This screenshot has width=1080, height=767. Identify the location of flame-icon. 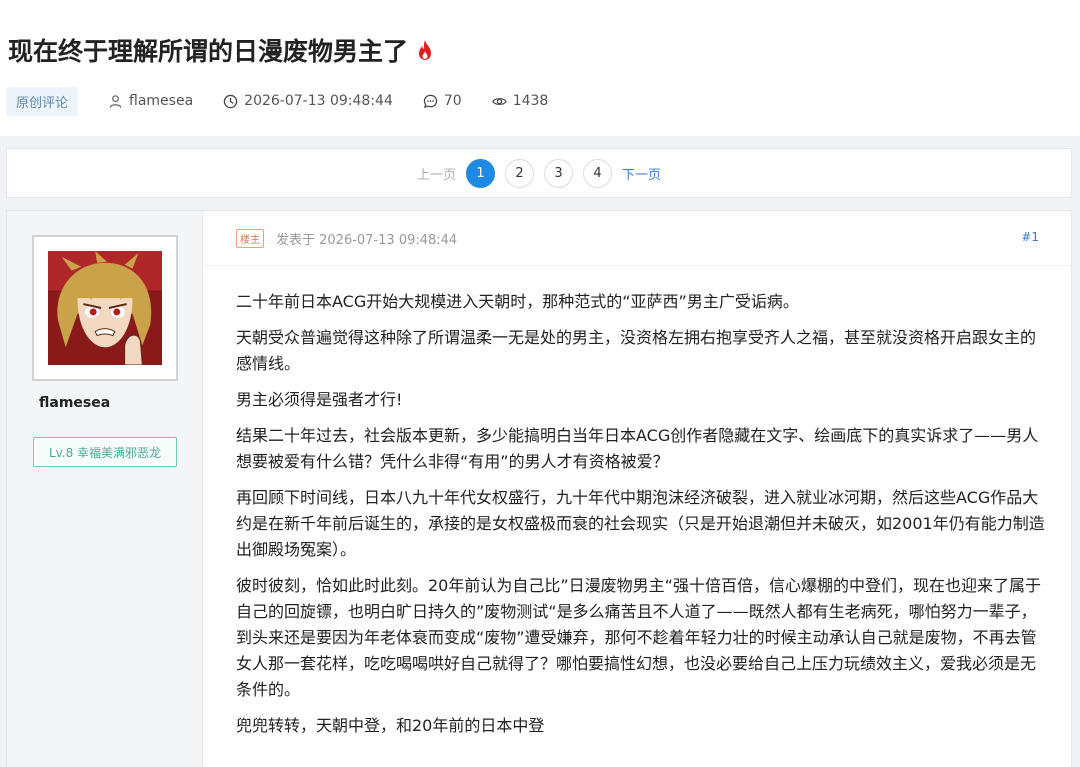
(425, 50).